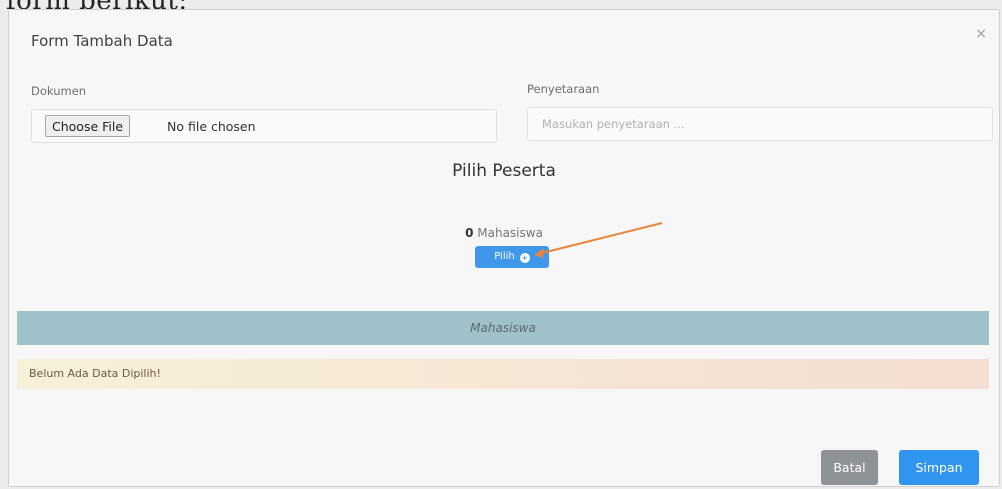 The width and height of the screenshot is (1002, 489). I want to click on simpan-button: Simpan, so click(939, 467).